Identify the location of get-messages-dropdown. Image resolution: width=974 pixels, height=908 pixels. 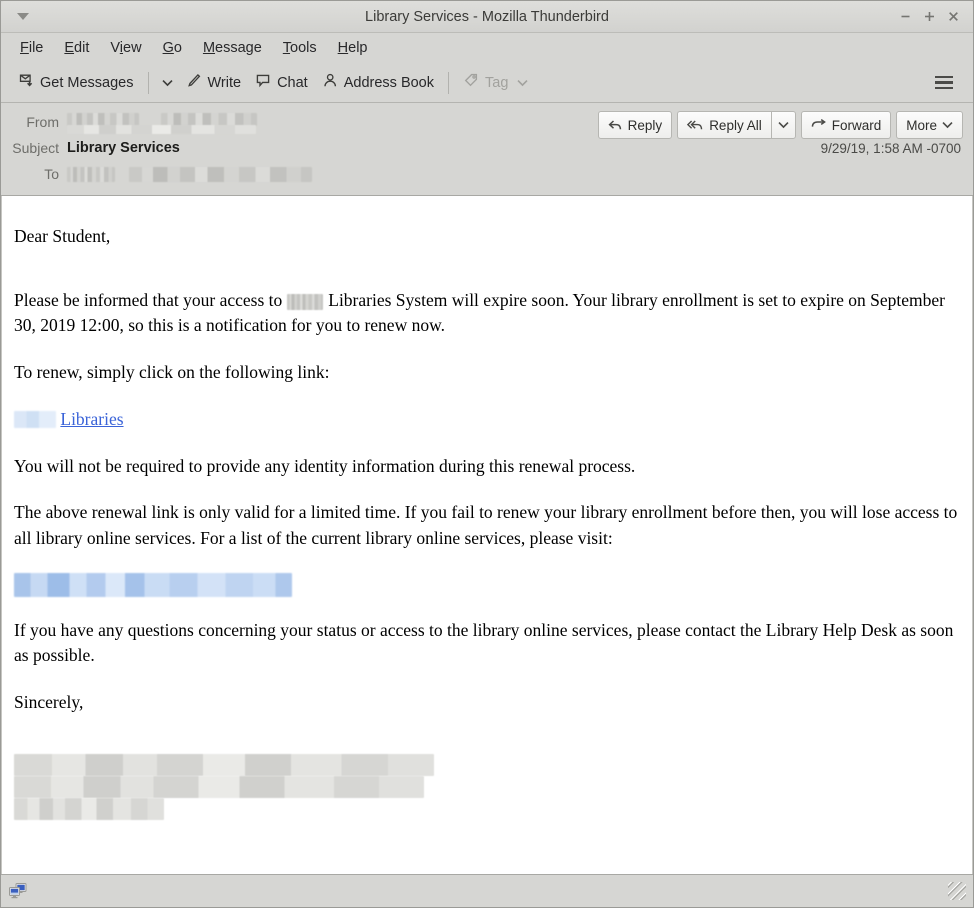
(167, 83).